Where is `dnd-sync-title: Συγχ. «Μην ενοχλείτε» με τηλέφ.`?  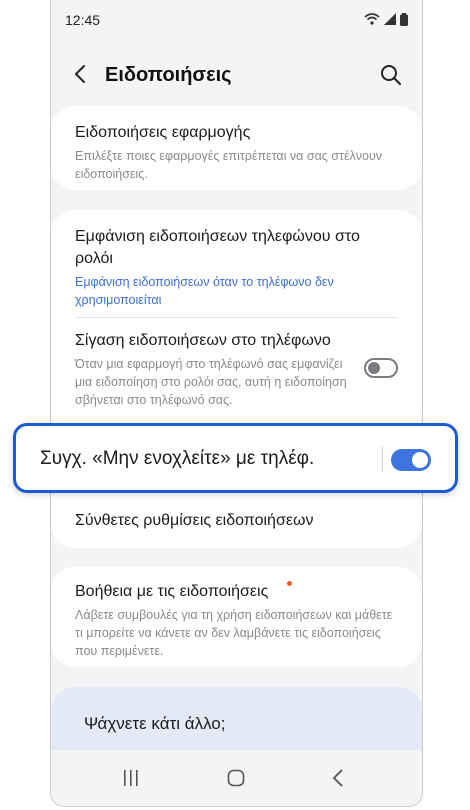
dnd-sync-title: Συγχ. «Μην ενοχλείτε» με τηλέφ. is located at coordinates (177, 458).